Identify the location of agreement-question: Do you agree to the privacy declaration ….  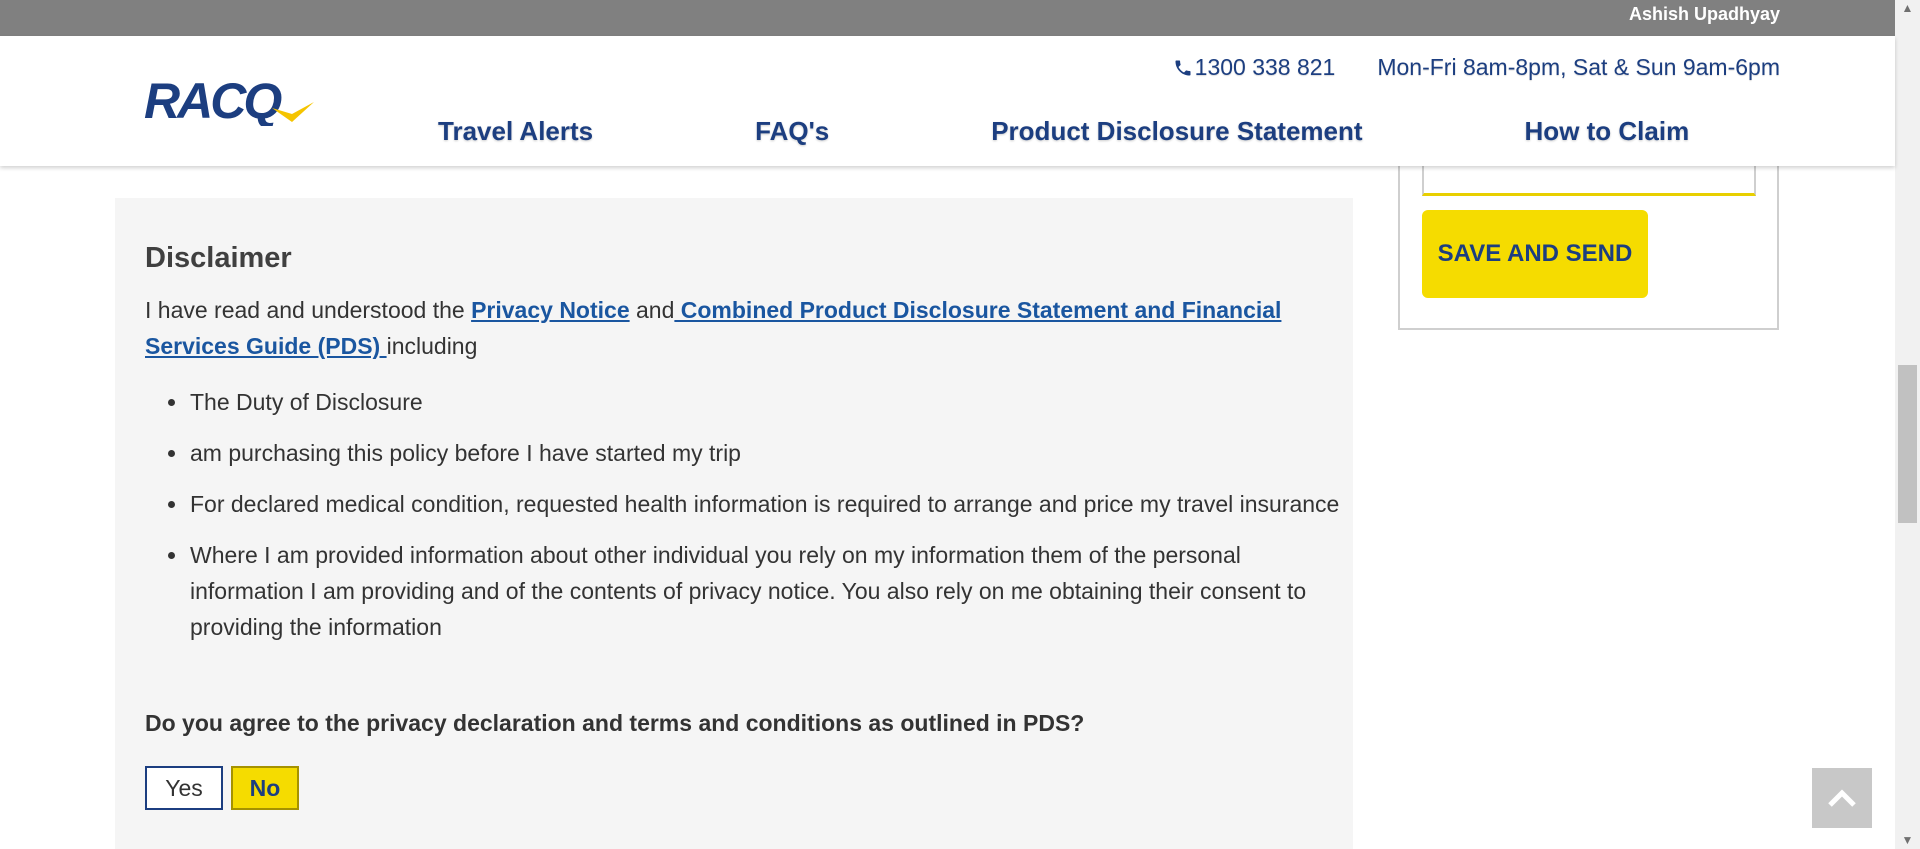
(615, 723).